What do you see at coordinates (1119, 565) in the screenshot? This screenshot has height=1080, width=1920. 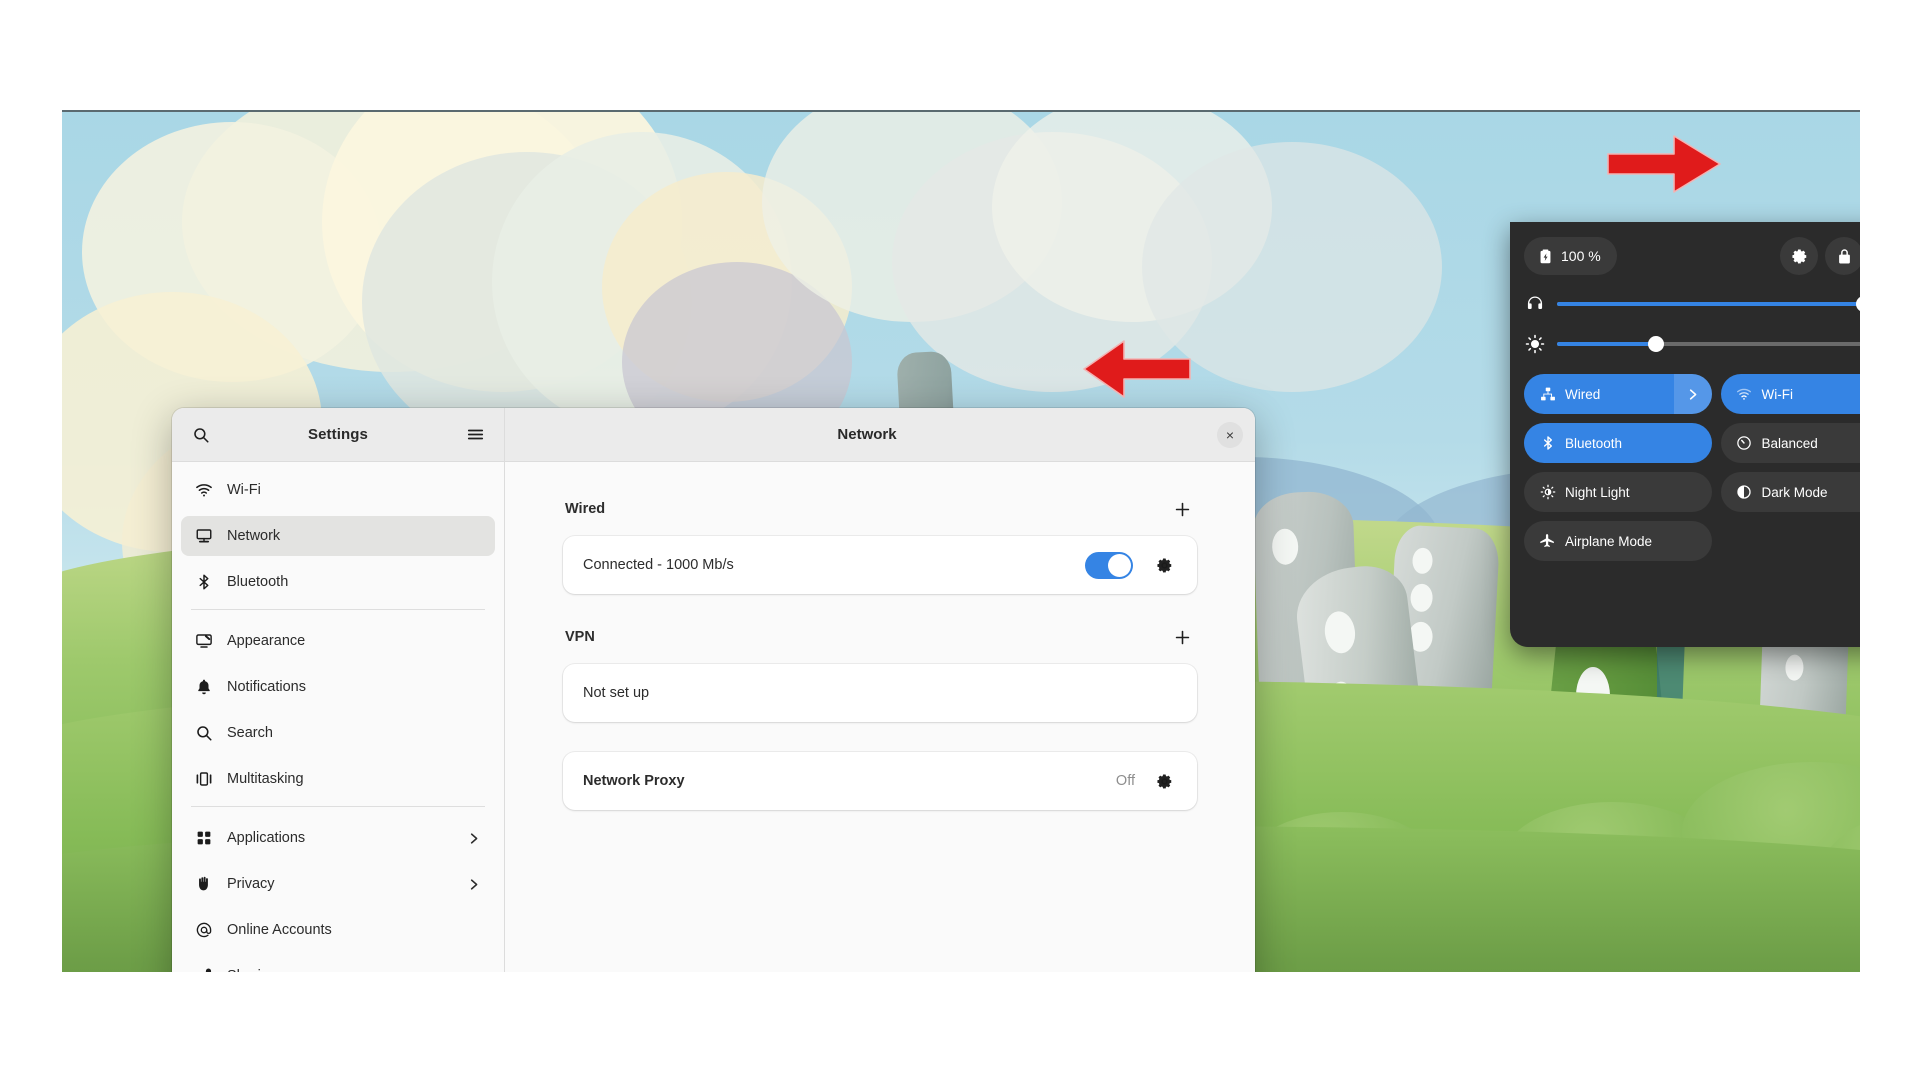 I see `toggle-knob` at bounding box center [1119, 565].